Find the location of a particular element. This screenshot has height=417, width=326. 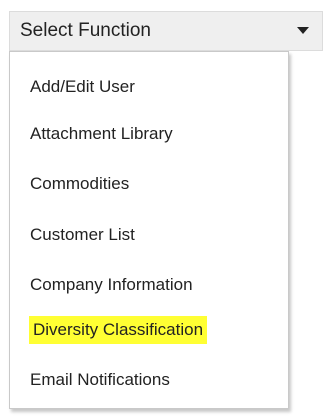

menu-item-company-information: Company Information is located at coordinates (111, 285).